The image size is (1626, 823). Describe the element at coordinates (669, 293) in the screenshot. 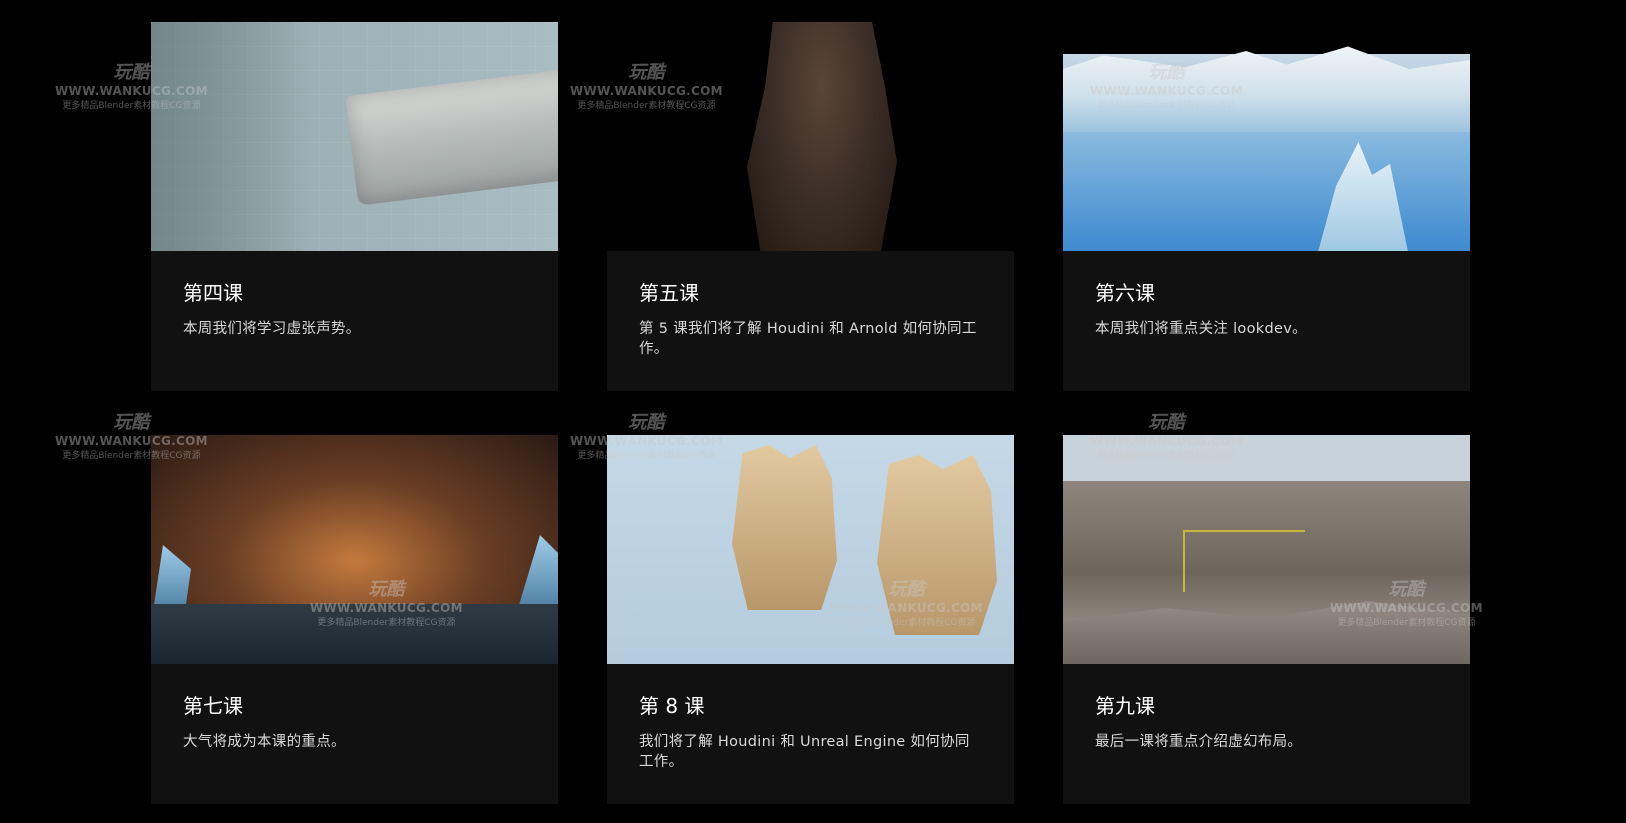

I see `lesson-title: 第五课` at that location.